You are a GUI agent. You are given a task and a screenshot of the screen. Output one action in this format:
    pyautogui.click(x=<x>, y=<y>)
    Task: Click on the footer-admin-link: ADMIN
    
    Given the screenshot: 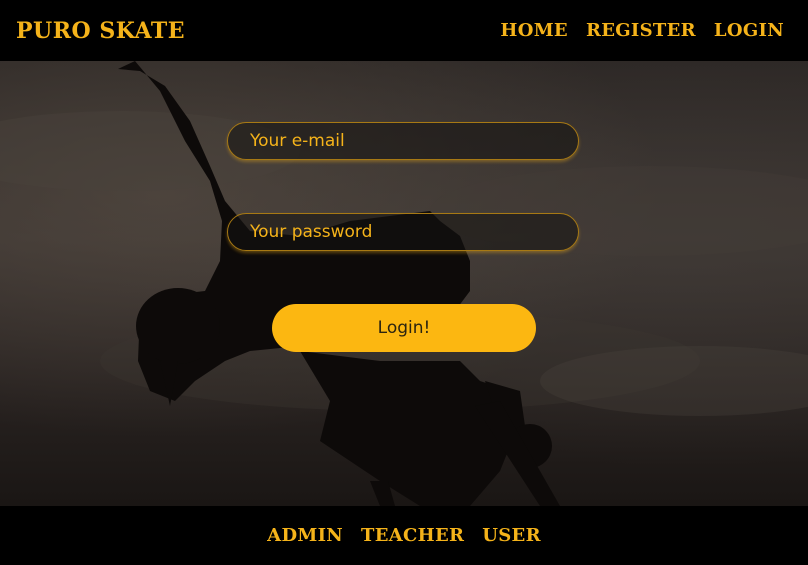 What is the action you would take?
    pyautogui.click(x=305, y=535)
    